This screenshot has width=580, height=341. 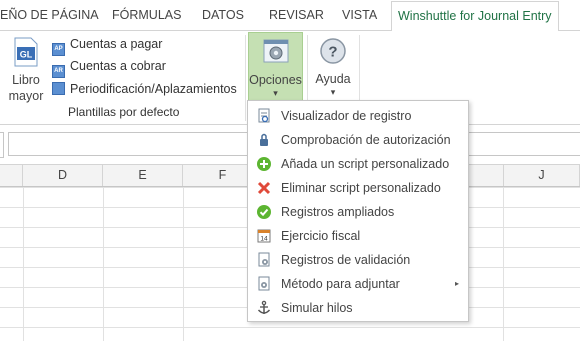 I want to click on menu-item-label: Comprobación de autorización, so click(x=366, y=140).